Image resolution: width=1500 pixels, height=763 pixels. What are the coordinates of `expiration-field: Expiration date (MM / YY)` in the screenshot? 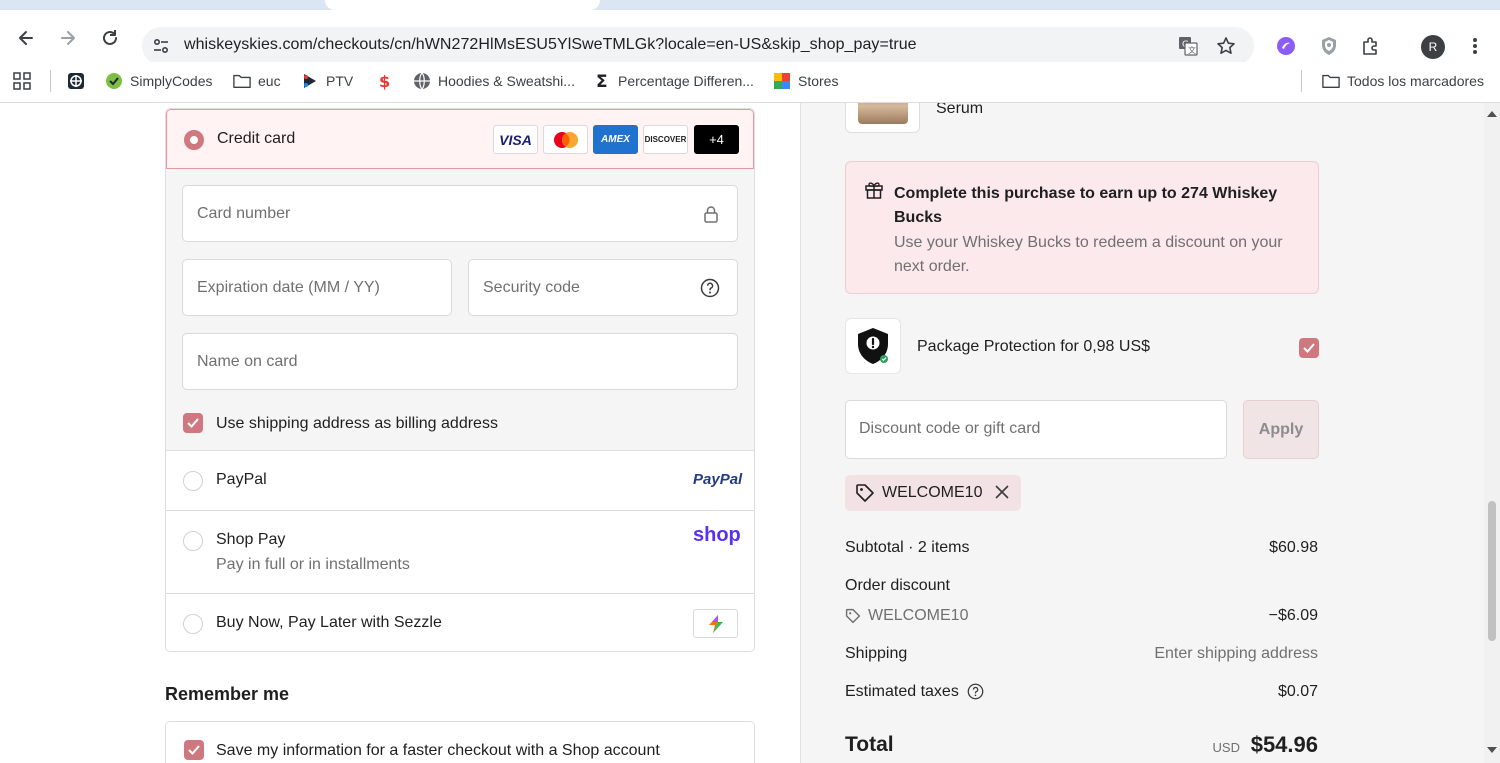 It's located at (317, 287).